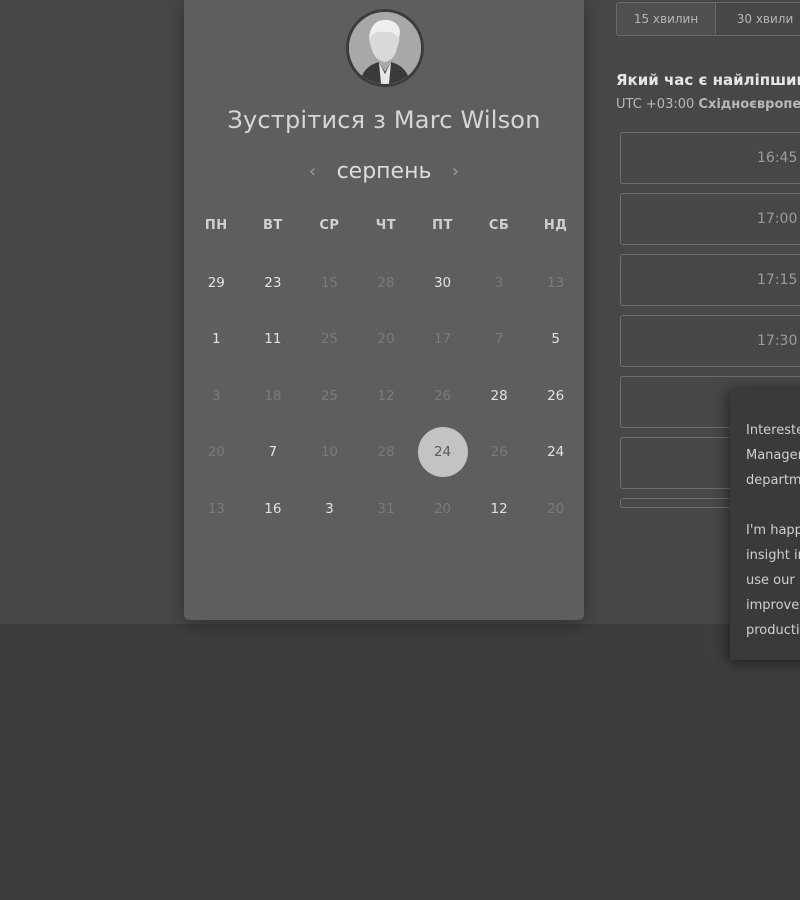 This screenshot has height=900, width=800. I want to click on calendar-day: 16, so click(273, 509).